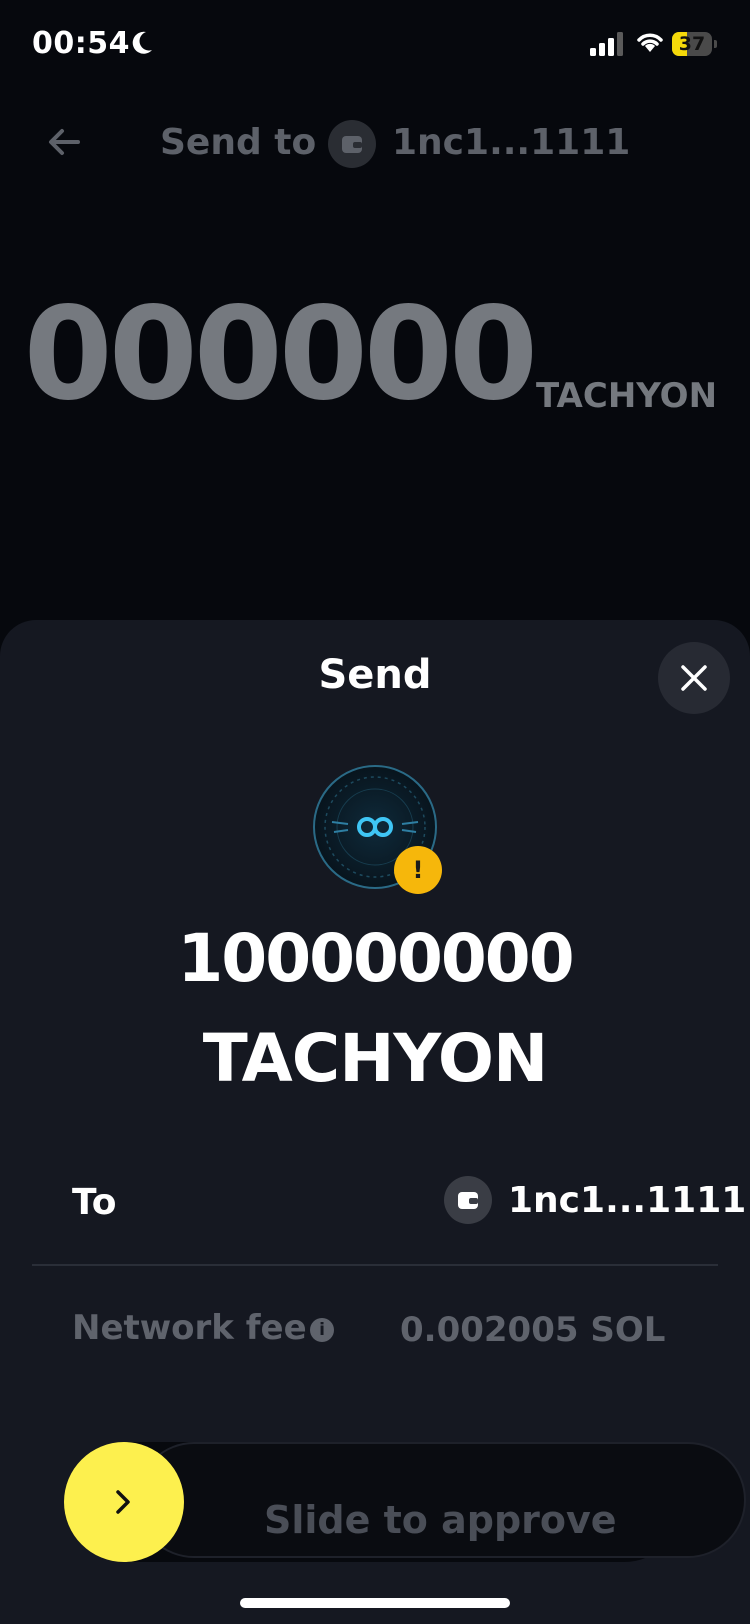 The image size is (750, 1624). What do you see at coordinates (418, 870) in the screenshot?
I see `warning-icon: !` at bounding box center [418, 870].